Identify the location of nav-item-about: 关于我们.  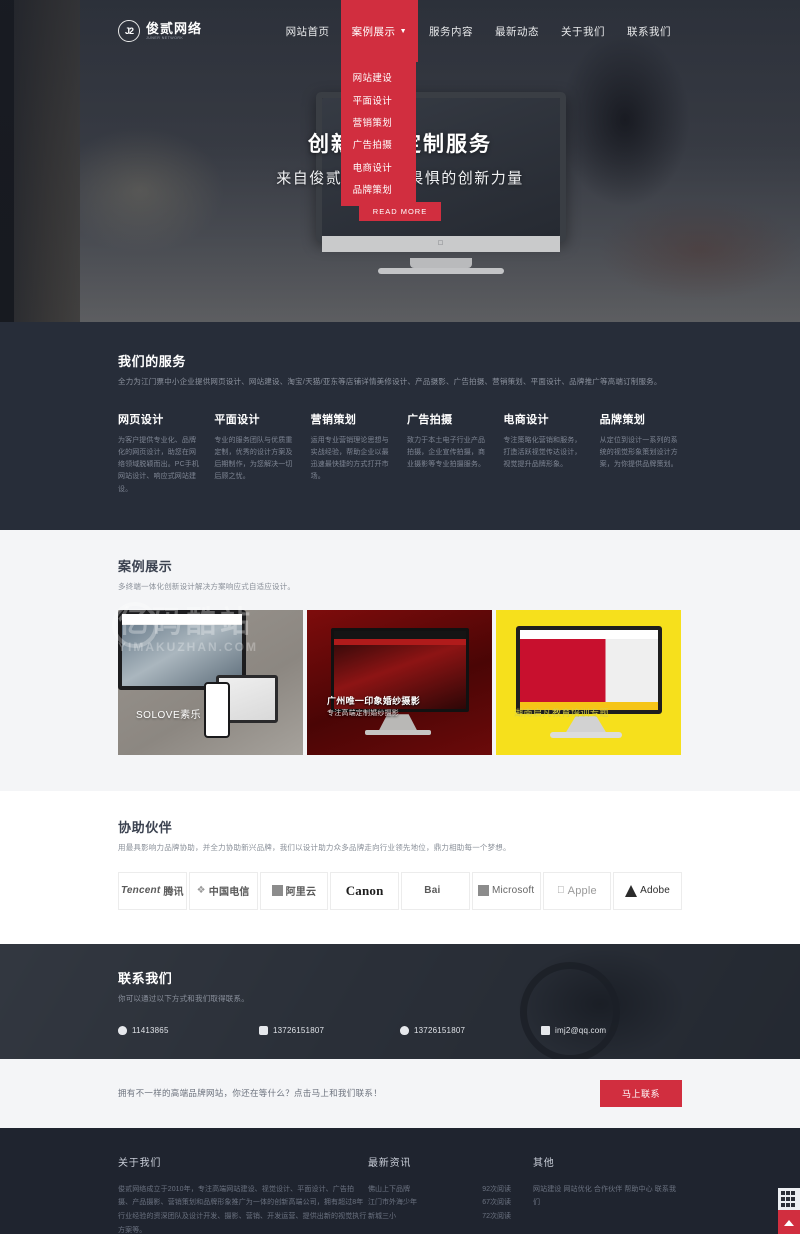
(583, 31).